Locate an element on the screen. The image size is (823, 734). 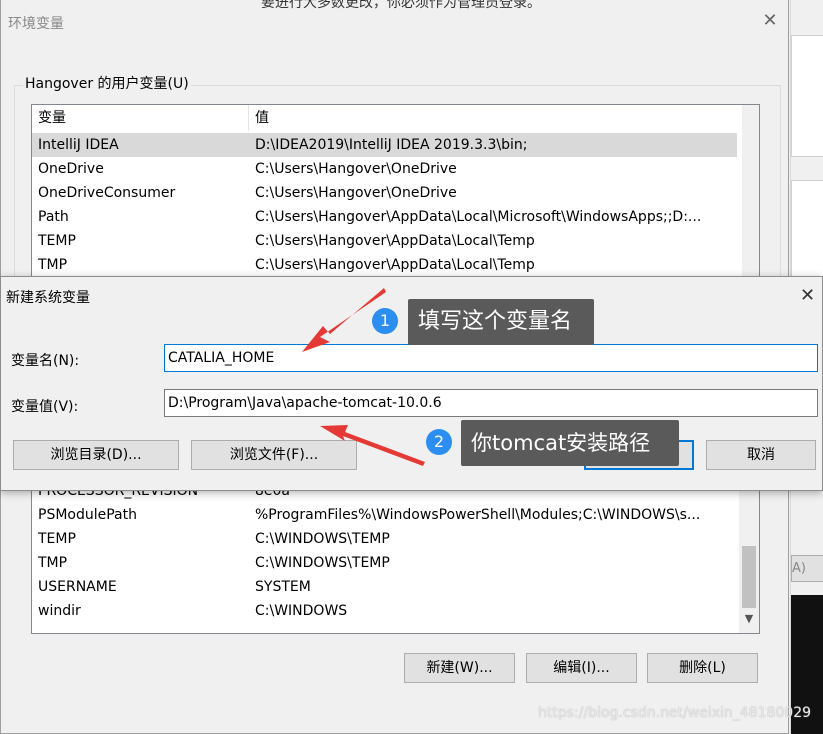
annotation-number-1: 1 is located at coordinates (385, 321).